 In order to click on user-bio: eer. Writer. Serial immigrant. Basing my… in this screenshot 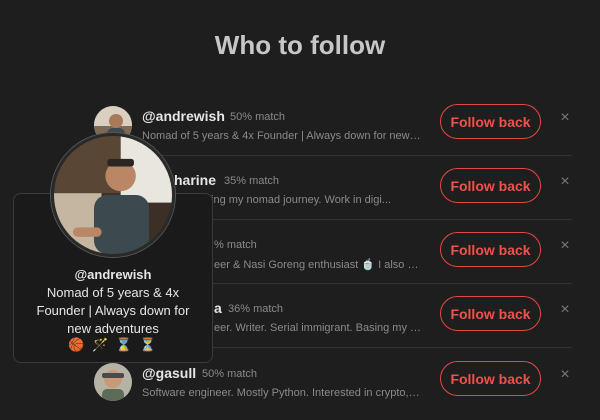, I will do `click(319, 328)`.